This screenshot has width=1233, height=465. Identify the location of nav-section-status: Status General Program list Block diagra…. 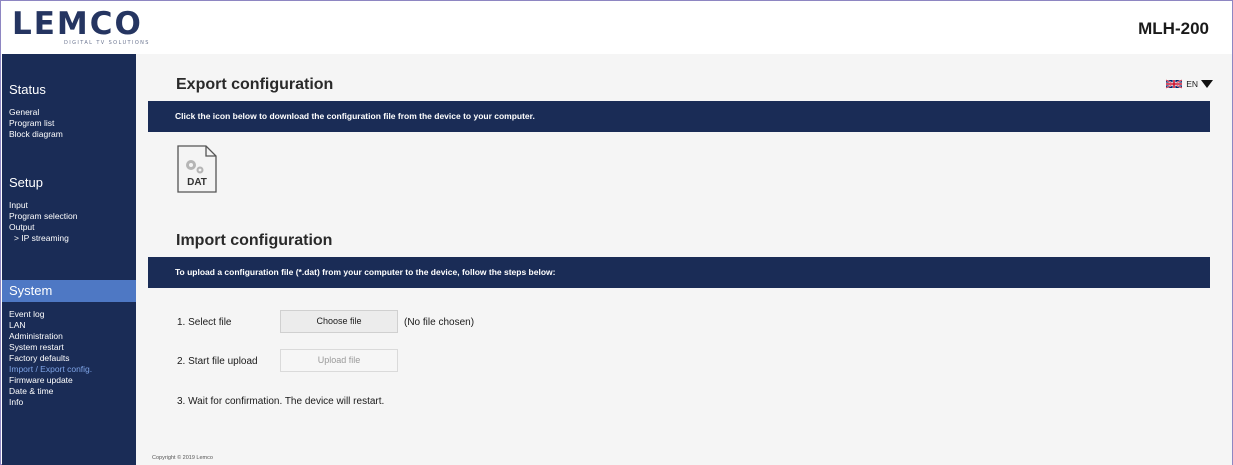
(69, 109).